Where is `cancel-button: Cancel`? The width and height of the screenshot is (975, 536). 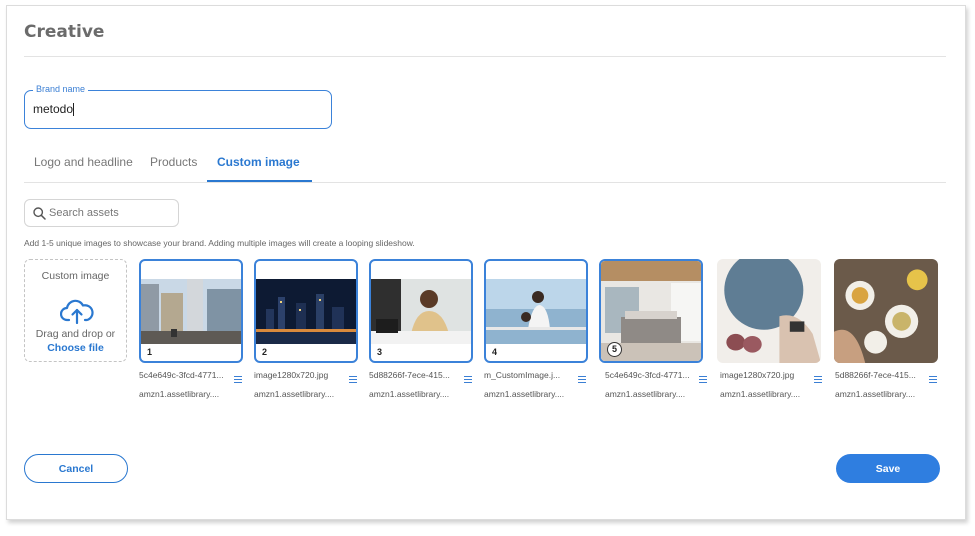 cancel-button: Cancel is located at coordinates (76, 468).